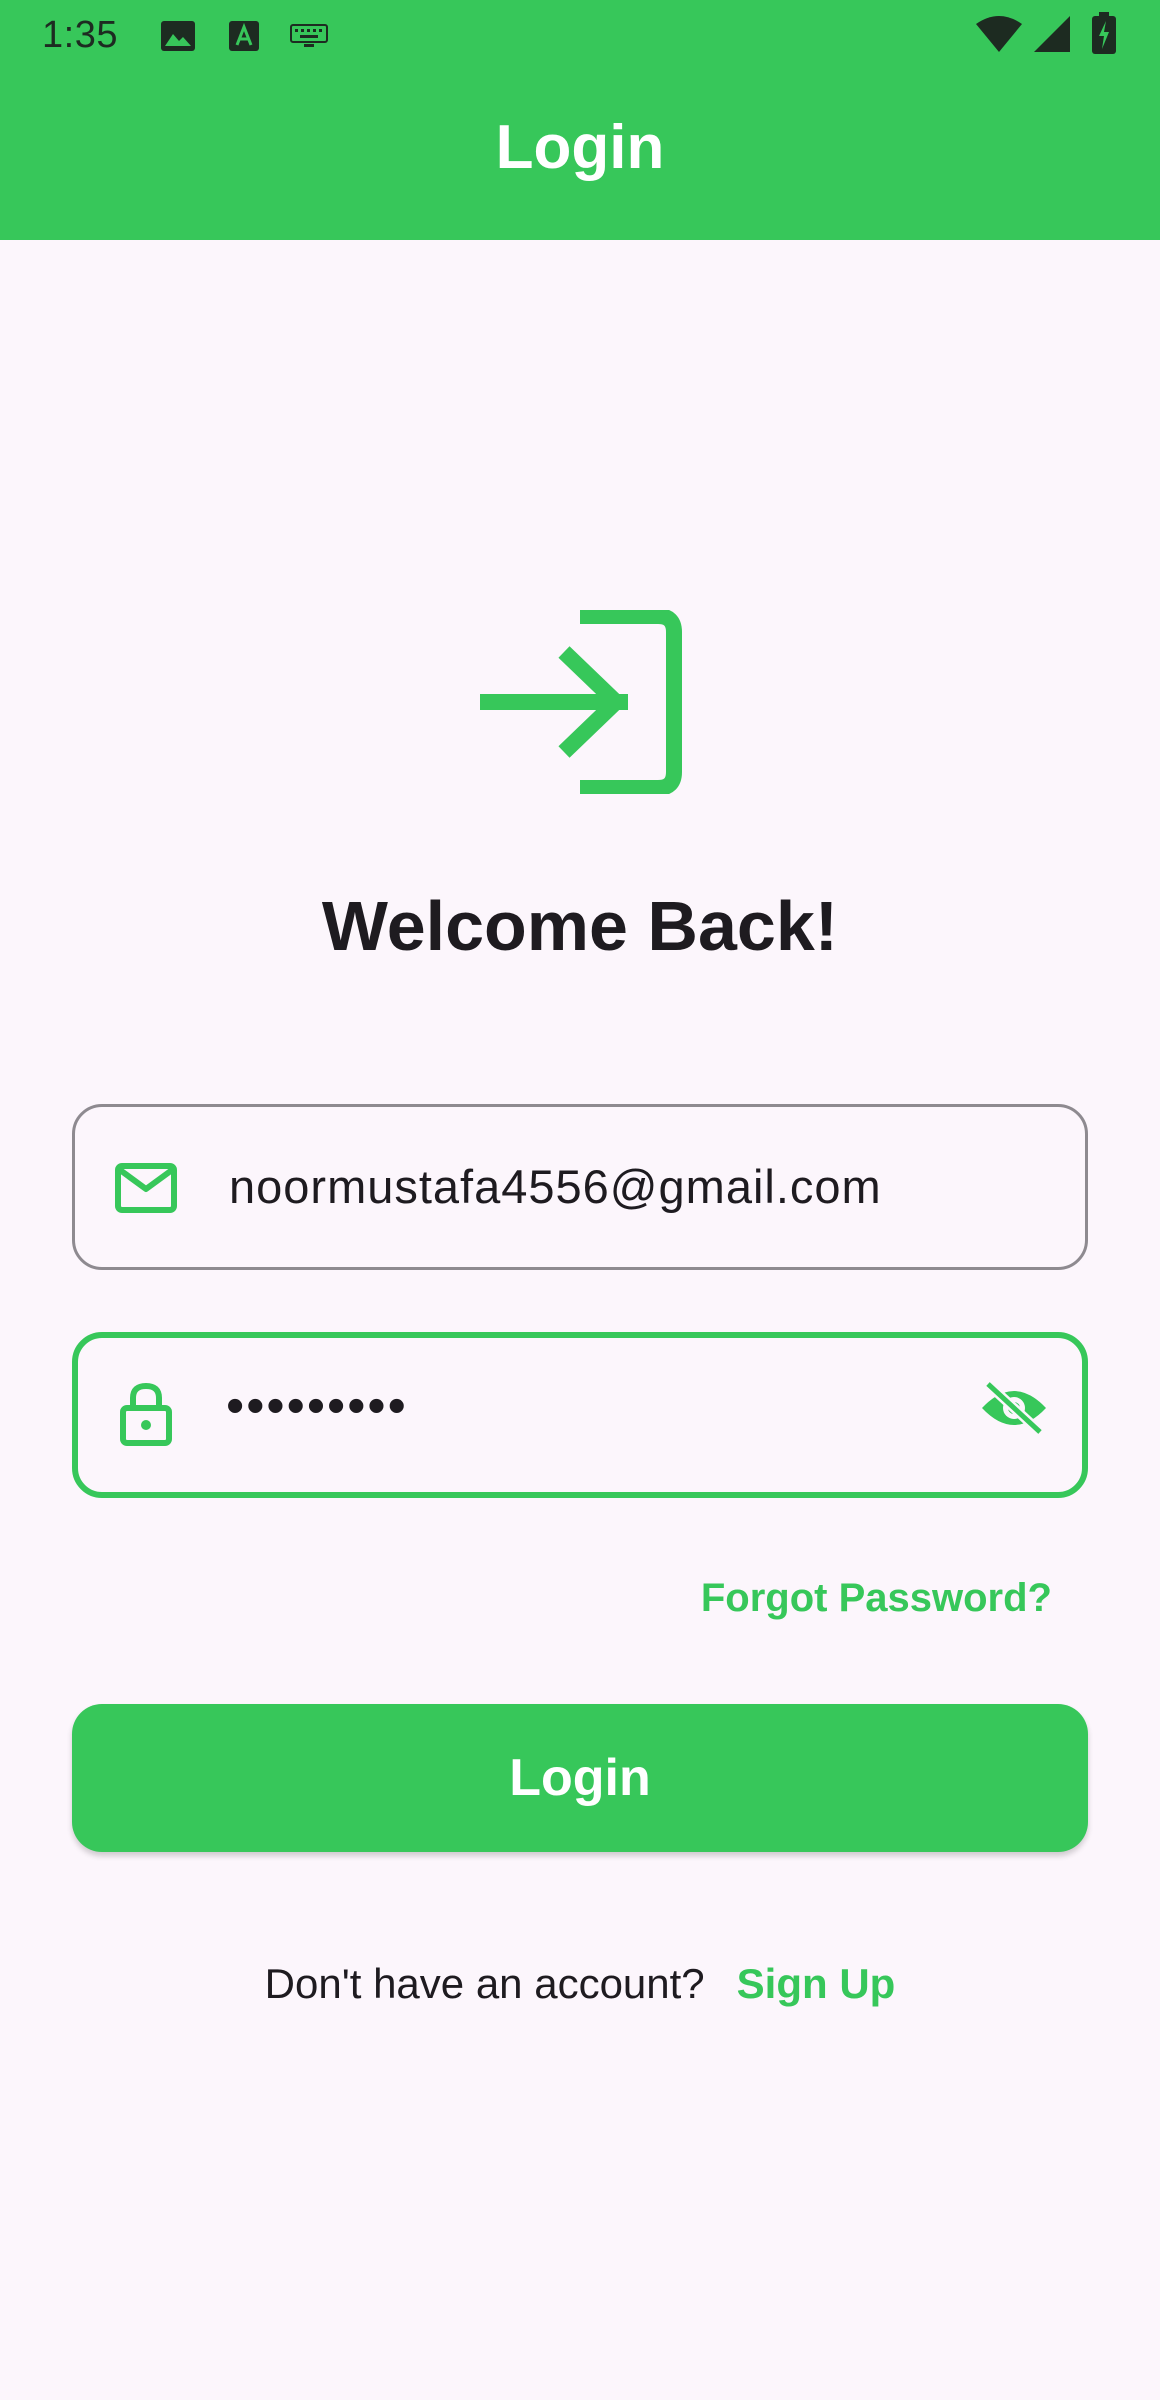 This screenshot has height=2400, width=1160. I want to click on image-icon, so click(178, 36).